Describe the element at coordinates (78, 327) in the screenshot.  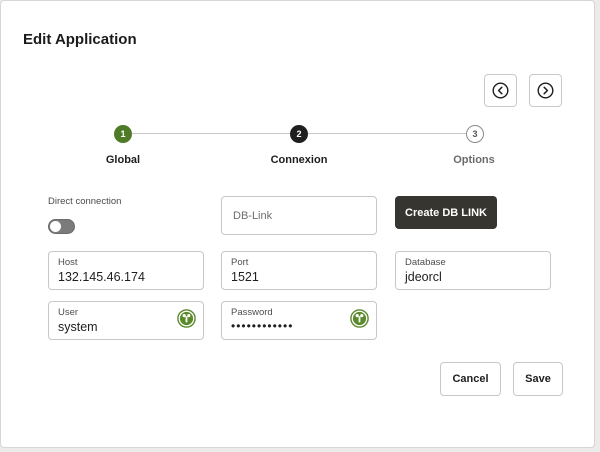
I see `user-value: system` at that location.